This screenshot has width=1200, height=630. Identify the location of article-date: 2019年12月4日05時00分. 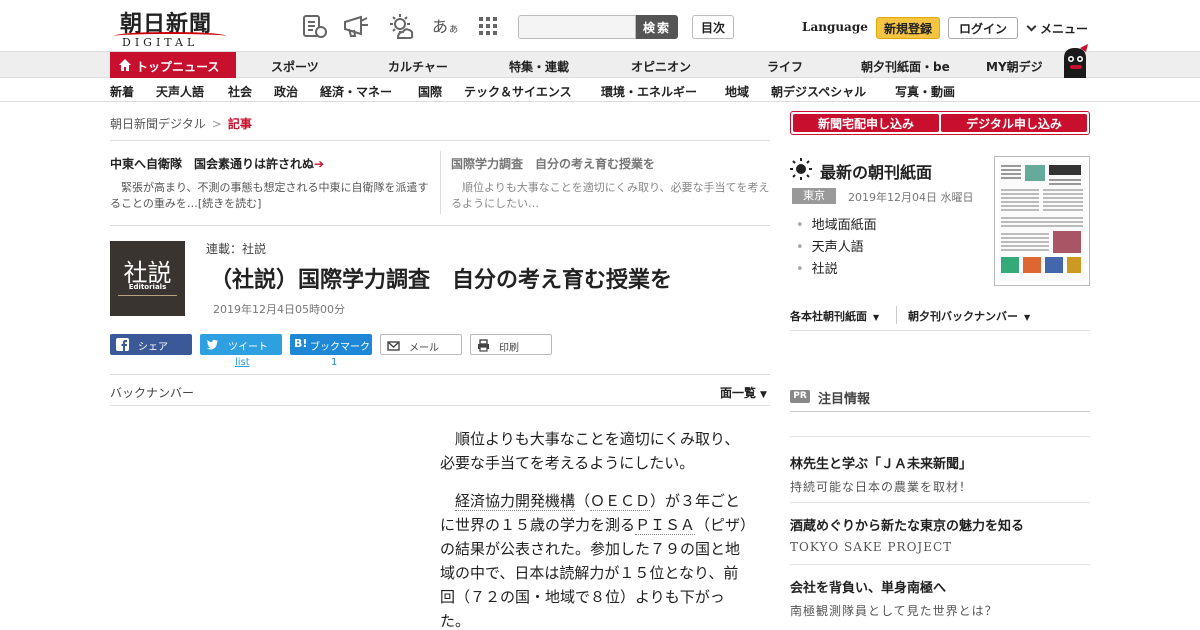
(279, 309).